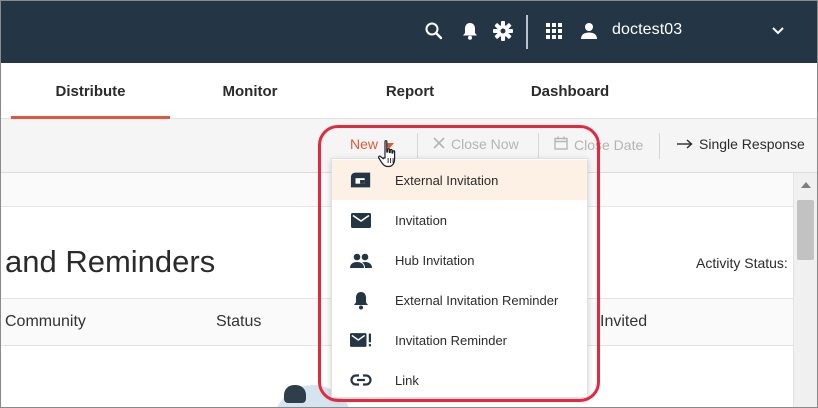 This screenshot has width=818, height=408. Describe the element at coordinates (238, 322) in the screenshot. I see `column-header-status: Status` at that location.